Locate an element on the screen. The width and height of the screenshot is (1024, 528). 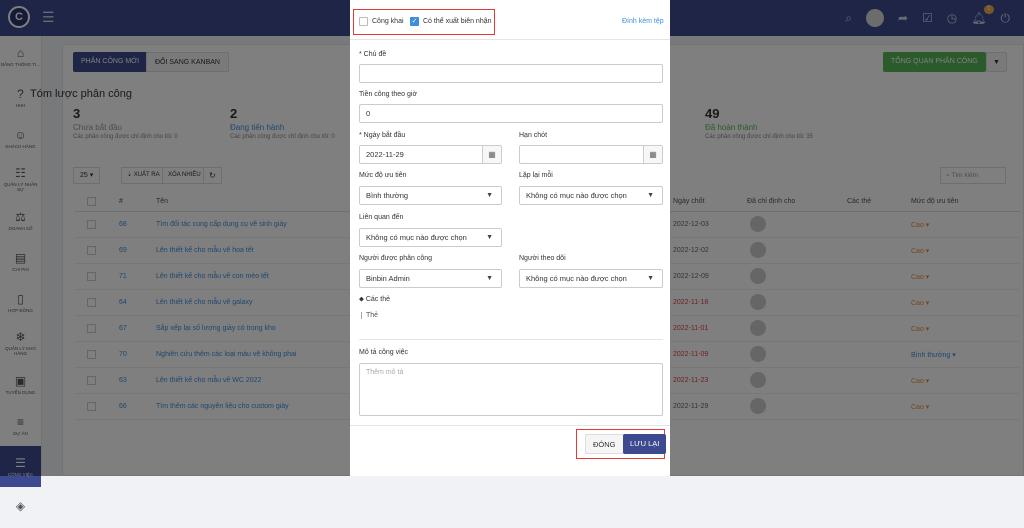
divider is located at coordinates (511, 339).